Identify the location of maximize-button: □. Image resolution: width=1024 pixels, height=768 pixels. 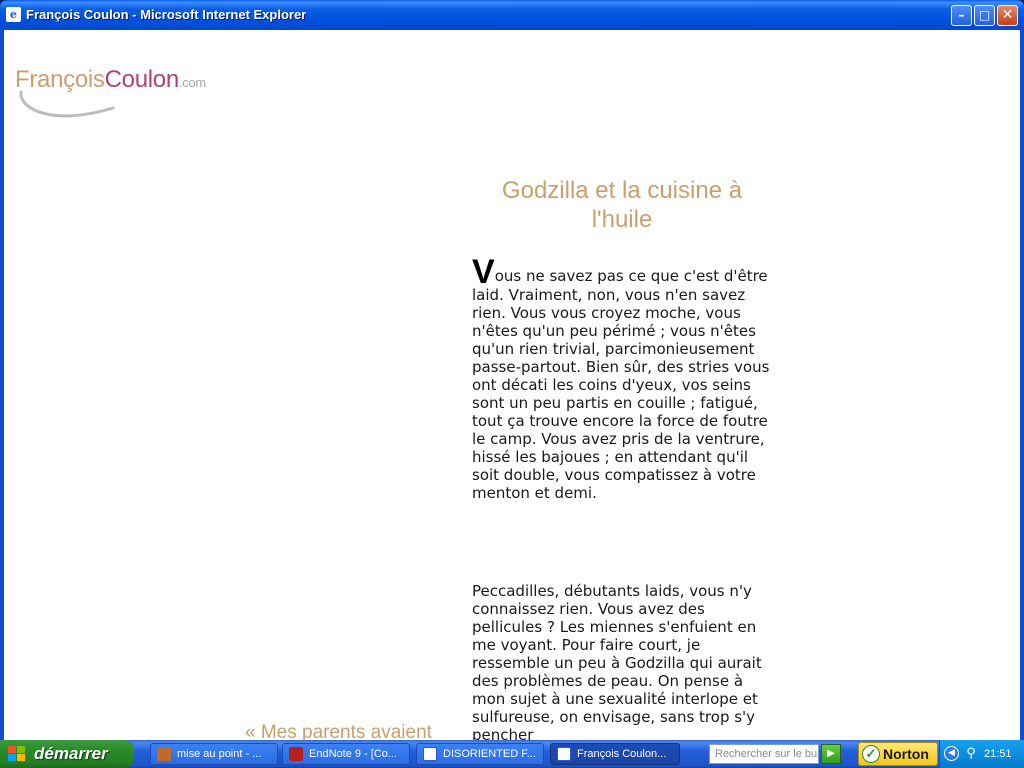
(984, 15).